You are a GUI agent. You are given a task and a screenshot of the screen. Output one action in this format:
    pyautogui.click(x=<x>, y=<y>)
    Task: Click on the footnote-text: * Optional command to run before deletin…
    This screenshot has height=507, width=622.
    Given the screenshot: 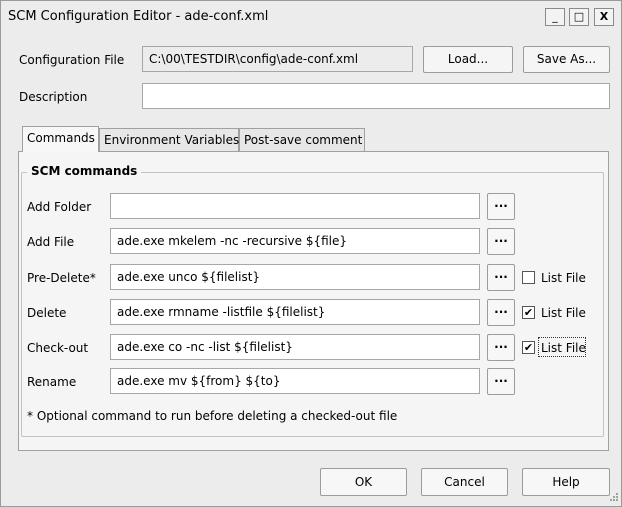 What is the action you would take?
    pyautogui.click(x=212, y=416)
    